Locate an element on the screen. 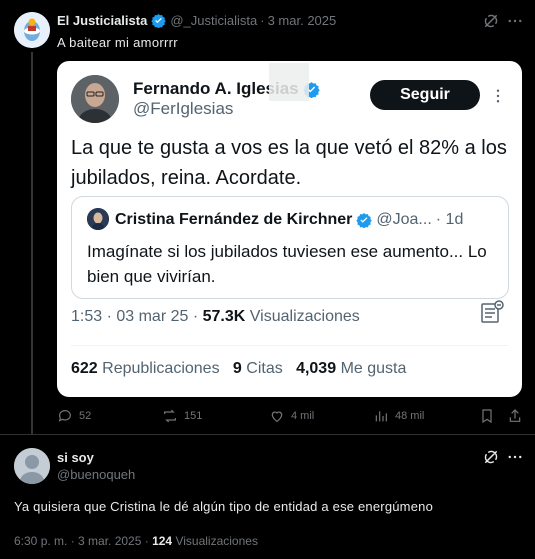 This screenshot has height=559, width=535. share-icon is located at coordinates (515, 415).